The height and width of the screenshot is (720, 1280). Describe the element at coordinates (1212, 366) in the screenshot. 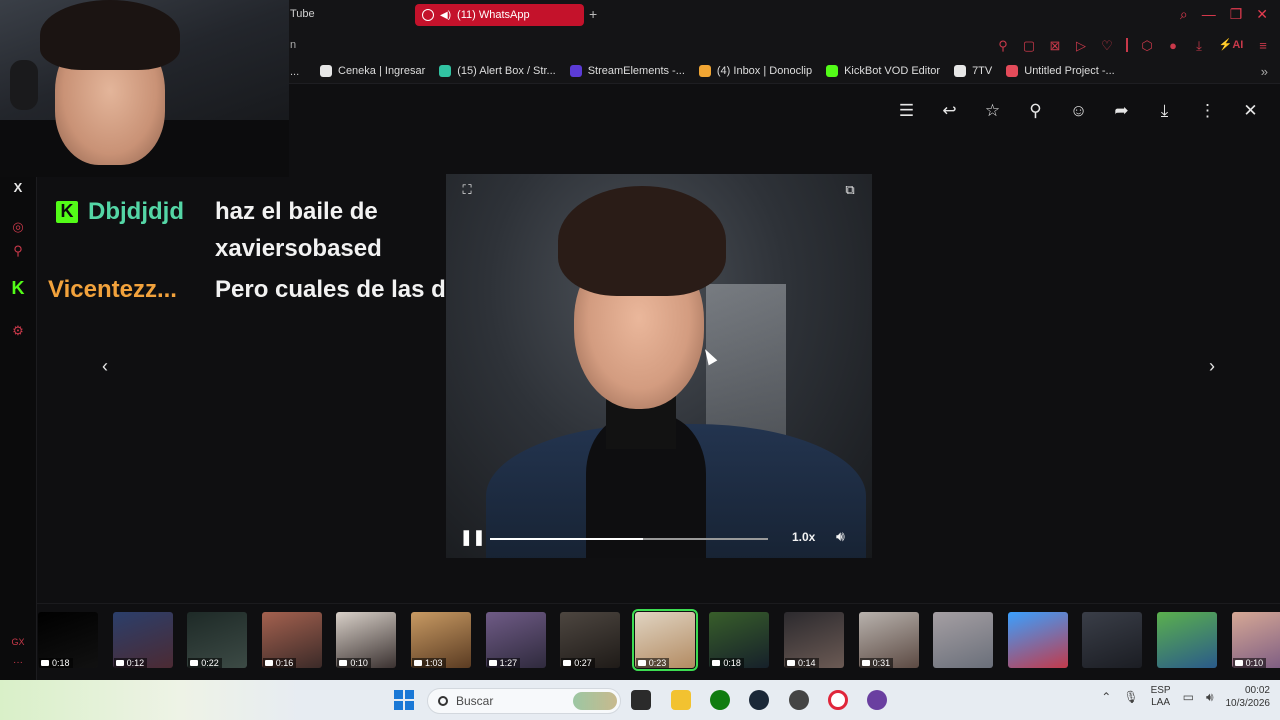

I see `next-media-icon: ›` at that location.